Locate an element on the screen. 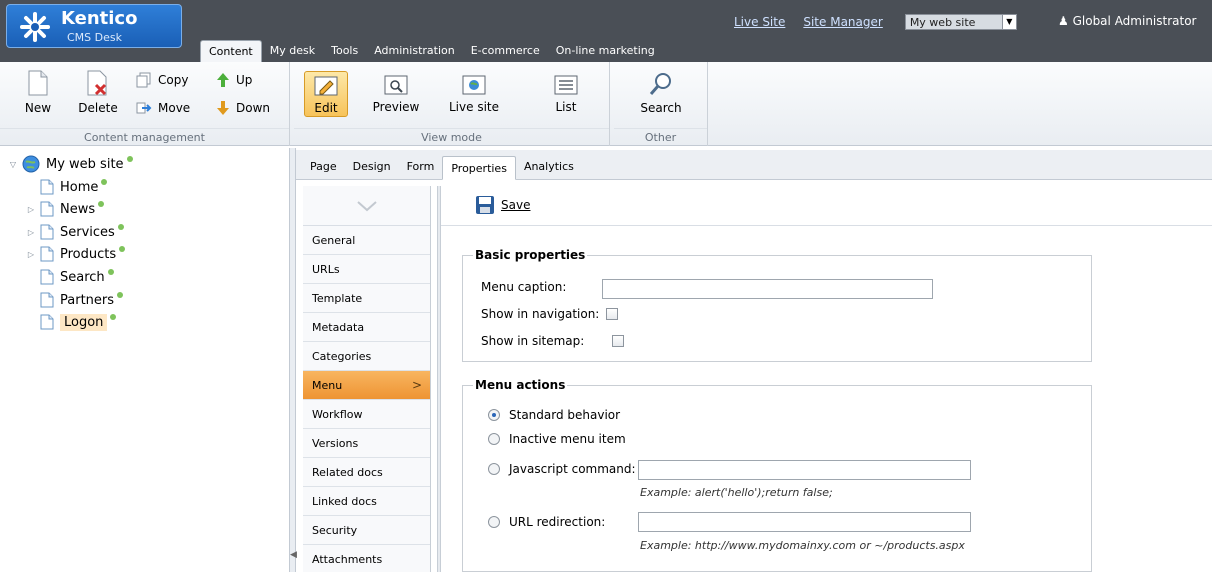 This screenshot has width=1212, height=572. chevron-down-icon is located at coordinates (366, 205).